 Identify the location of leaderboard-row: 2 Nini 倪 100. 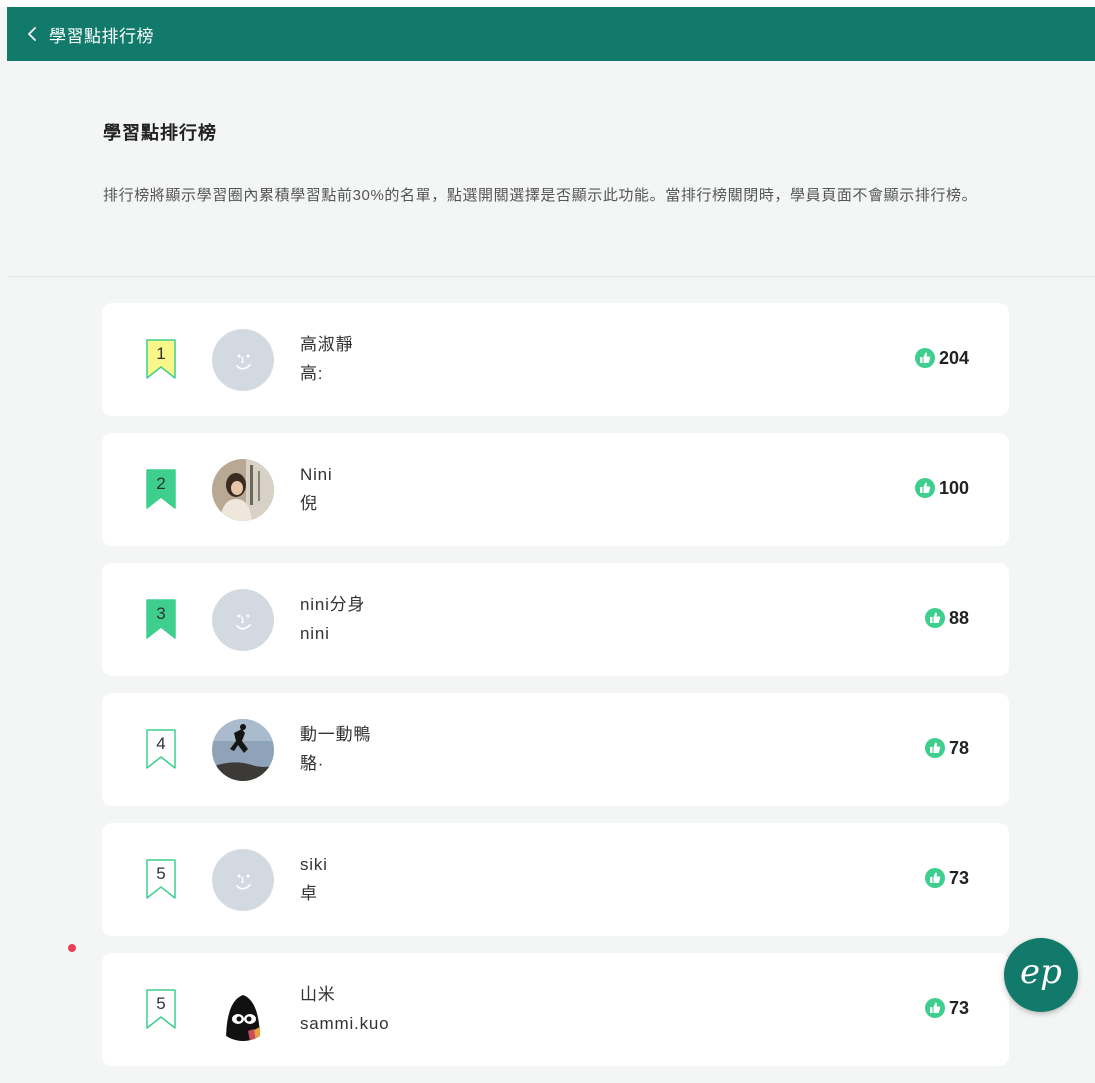
(555, 489).